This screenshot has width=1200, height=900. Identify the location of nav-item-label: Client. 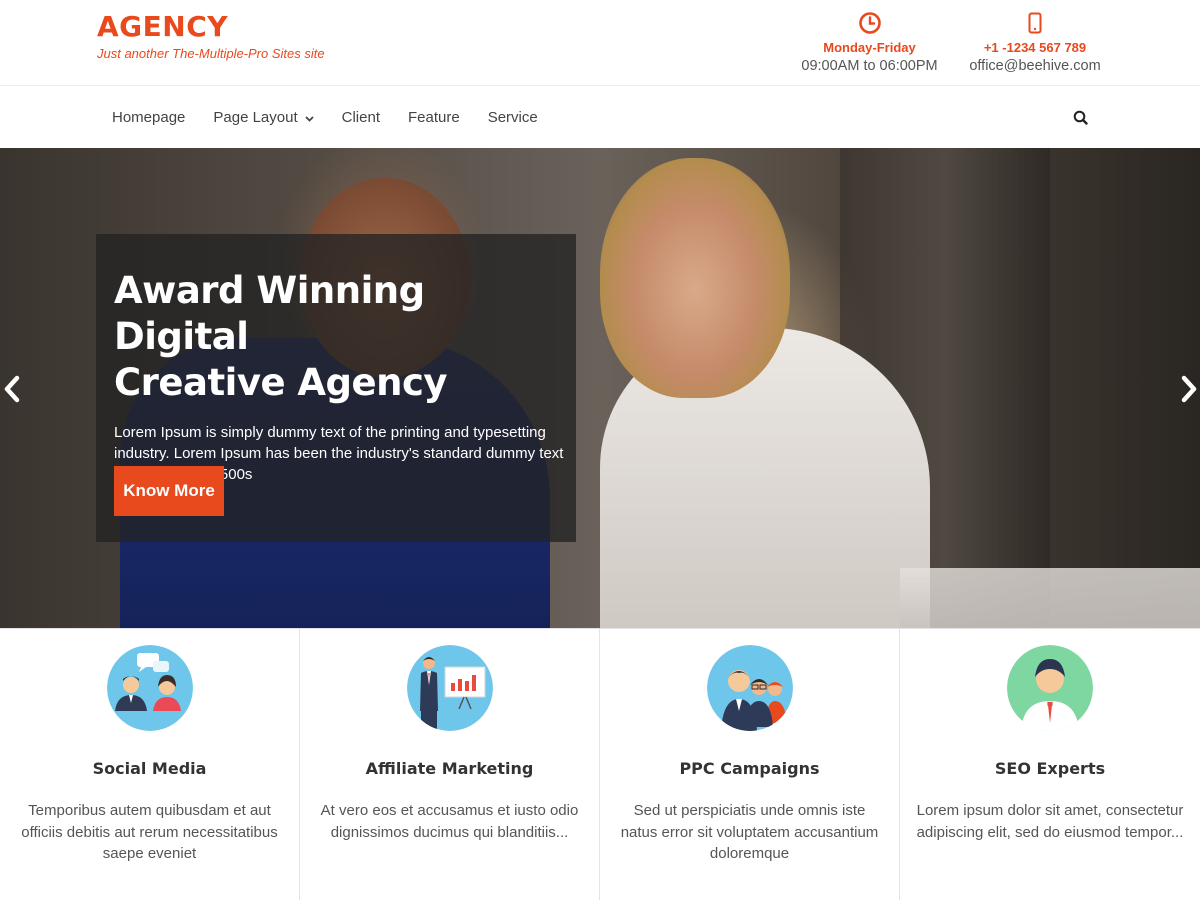
(360, 117).